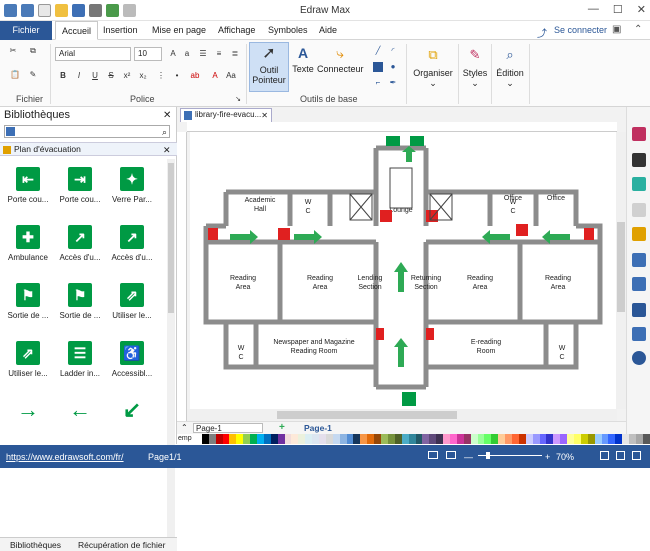  I want to click on zoom-slider, so click(510, 455).